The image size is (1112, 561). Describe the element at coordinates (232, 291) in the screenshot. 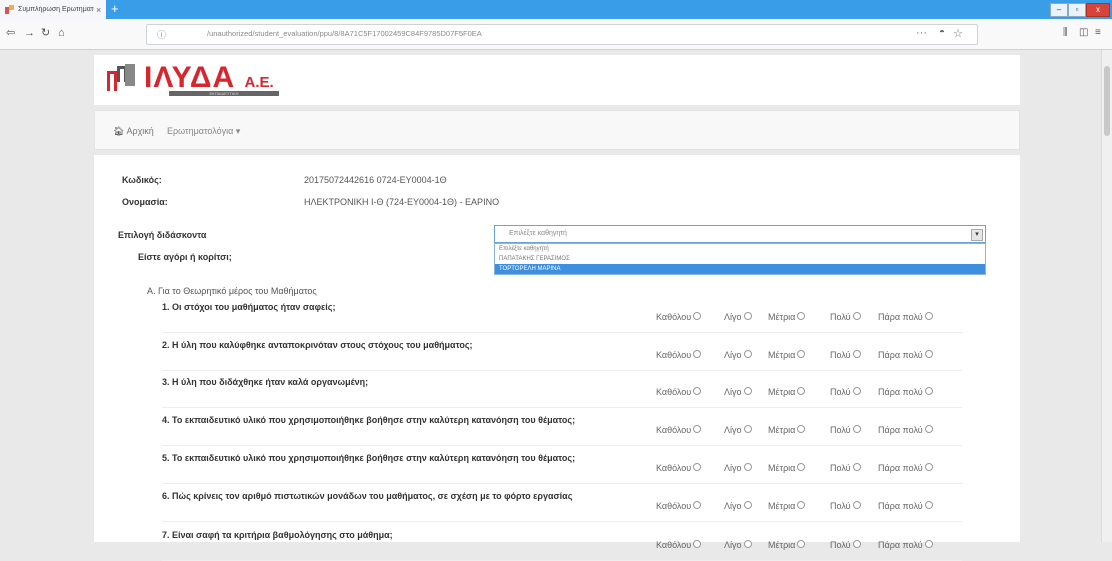

I see `section-title: Α. Για το Θεωρητικό μέρος του Μαθήματος` at that location.